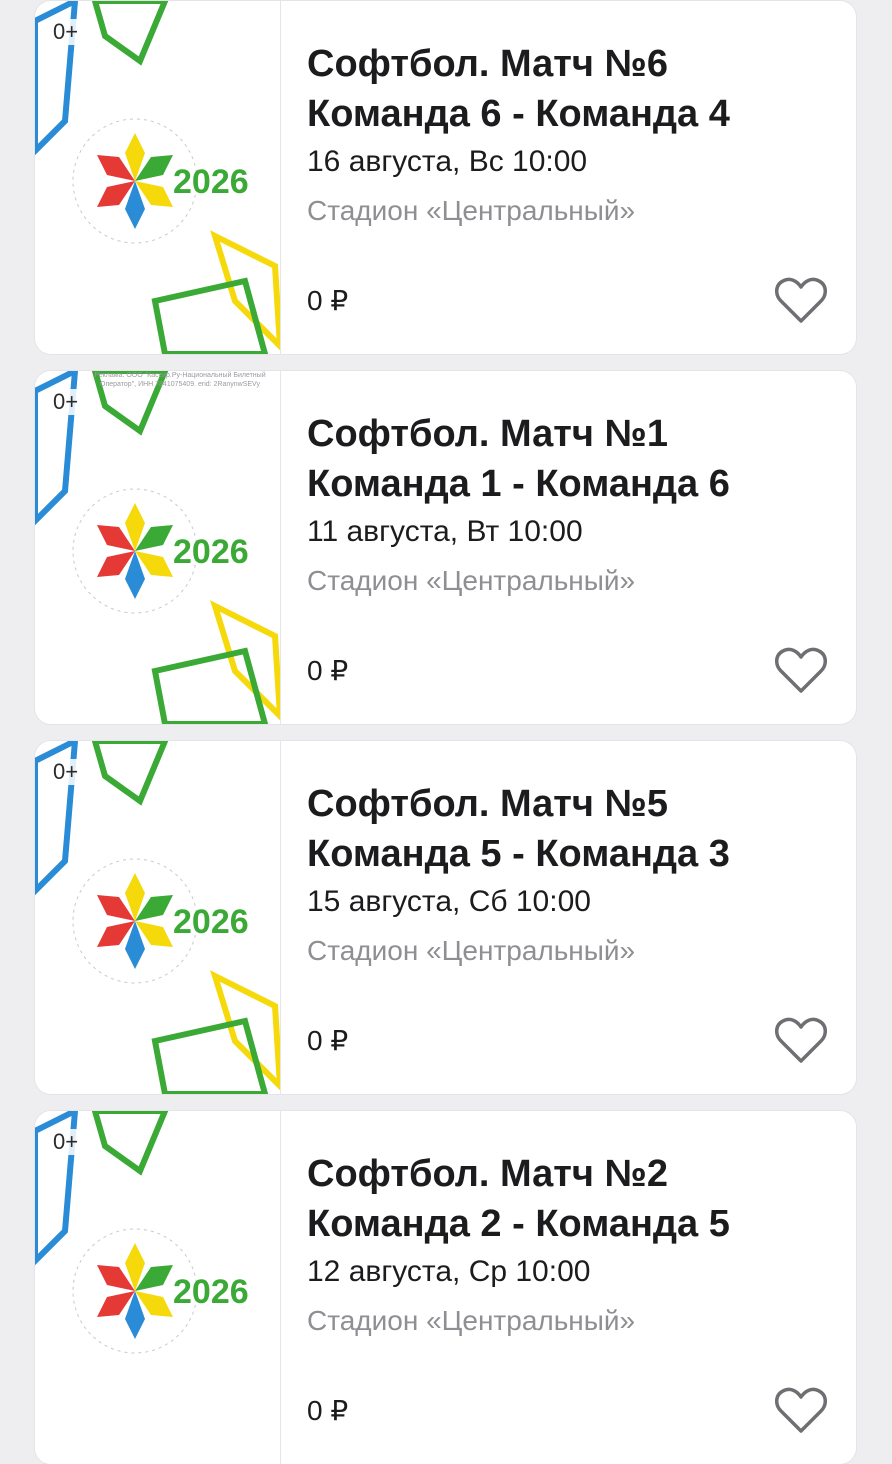  I want to click on event-title: Софтбол. Матч №6 Команда 6 - Команда 4, so click(572, 89).